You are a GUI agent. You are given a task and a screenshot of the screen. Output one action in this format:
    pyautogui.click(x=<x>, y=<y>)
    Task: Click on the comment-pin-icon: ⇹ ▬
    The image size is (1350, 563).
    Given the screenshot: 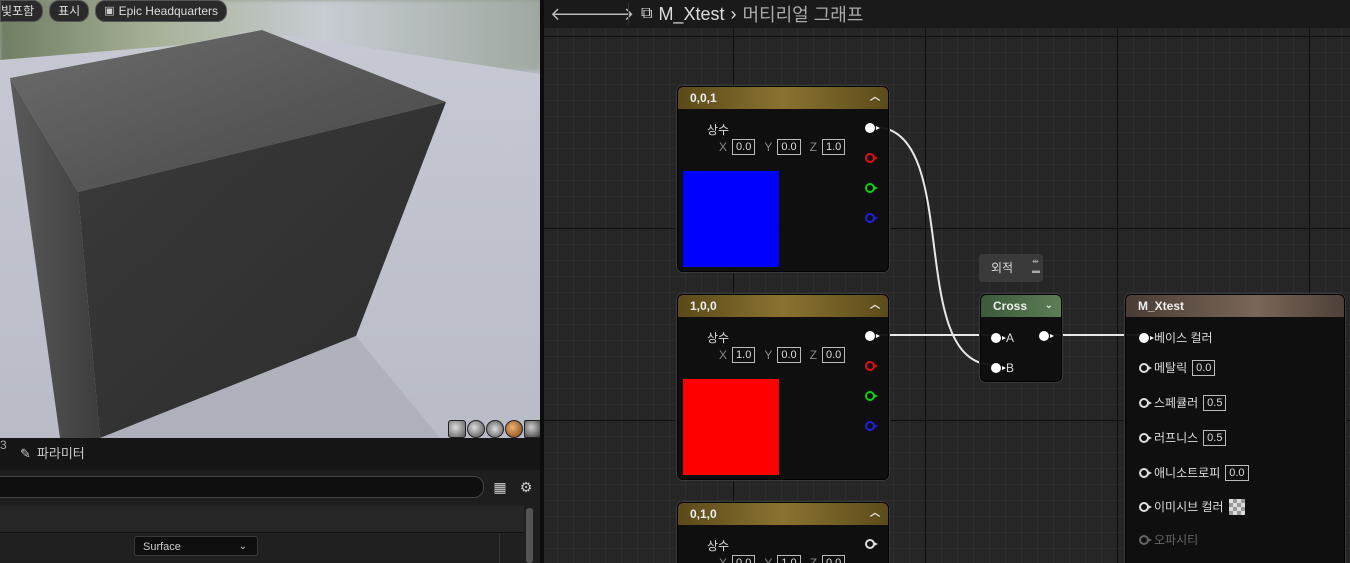 What is the action you would take?
    pyautogui.click(x=1036, y=266)
    